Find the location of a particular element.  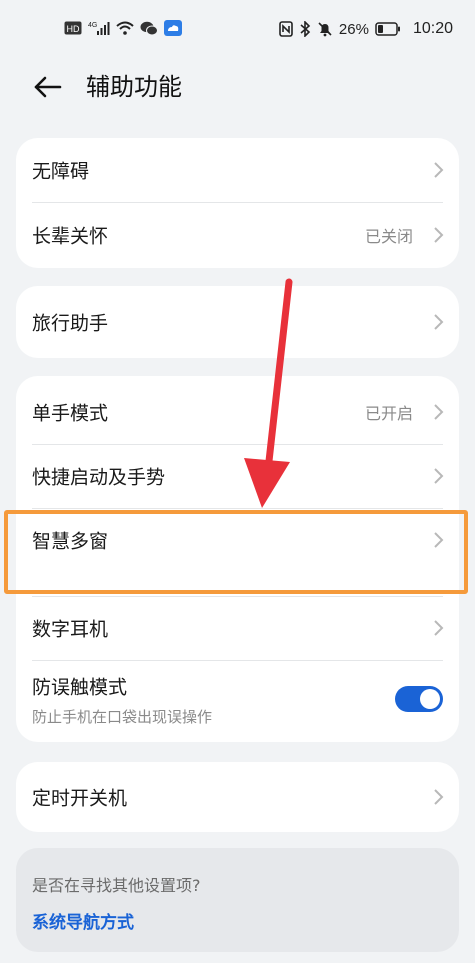

annotation-arrow is located at coordinates (268, 393).